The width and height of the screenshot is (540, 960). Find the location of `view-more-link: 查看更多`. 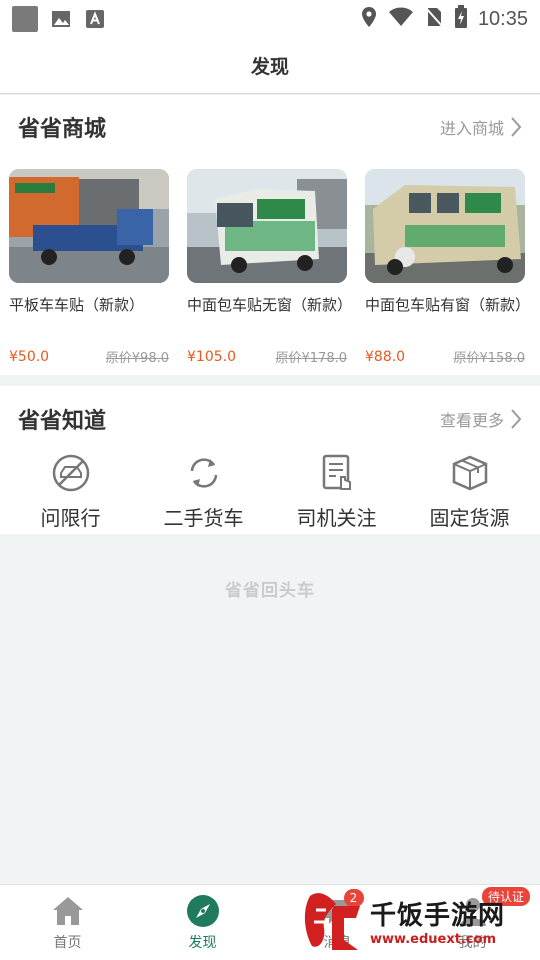

view-more-link: 查看更多 is located at coordinates (481, 419).